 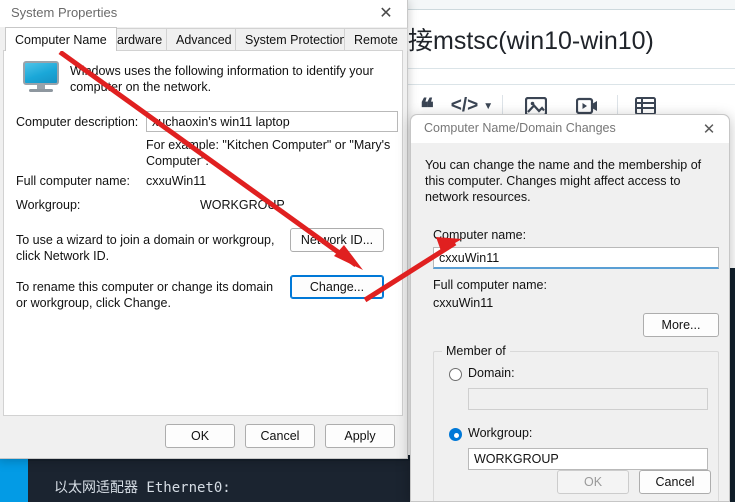 I want to click on domain-radio, so click(x=455, y=374).